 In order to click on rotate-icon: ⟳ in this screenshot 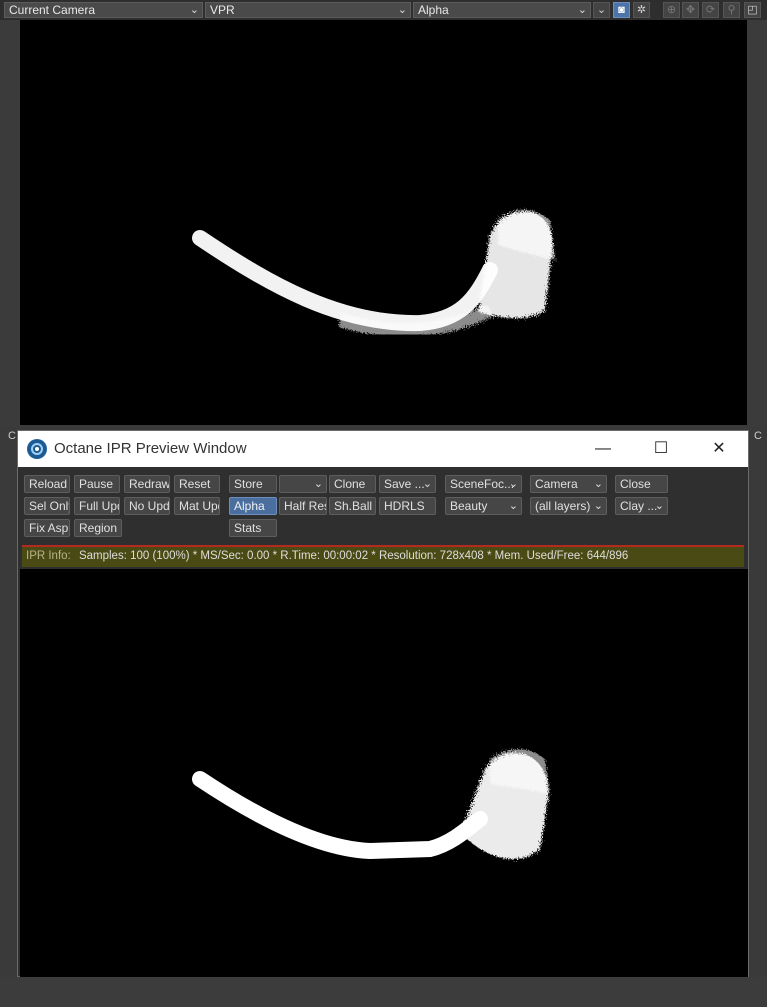, I will do `click(710, 10)`.